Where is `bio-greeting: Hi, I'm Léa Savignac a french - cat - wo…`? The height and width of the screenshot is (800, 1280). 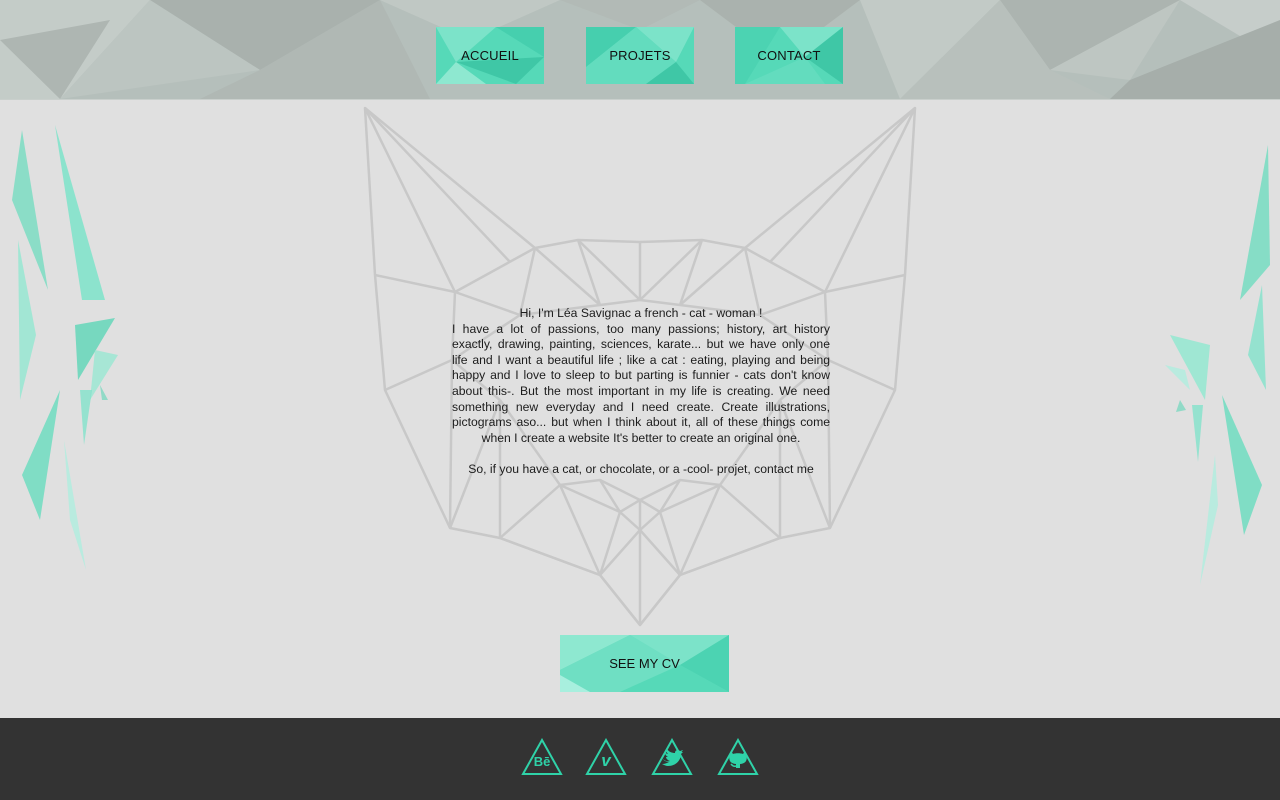
bio-greeting: Hi, I'm Léa Savignac a french - cat - wo… is located at coordinates (641, 313).